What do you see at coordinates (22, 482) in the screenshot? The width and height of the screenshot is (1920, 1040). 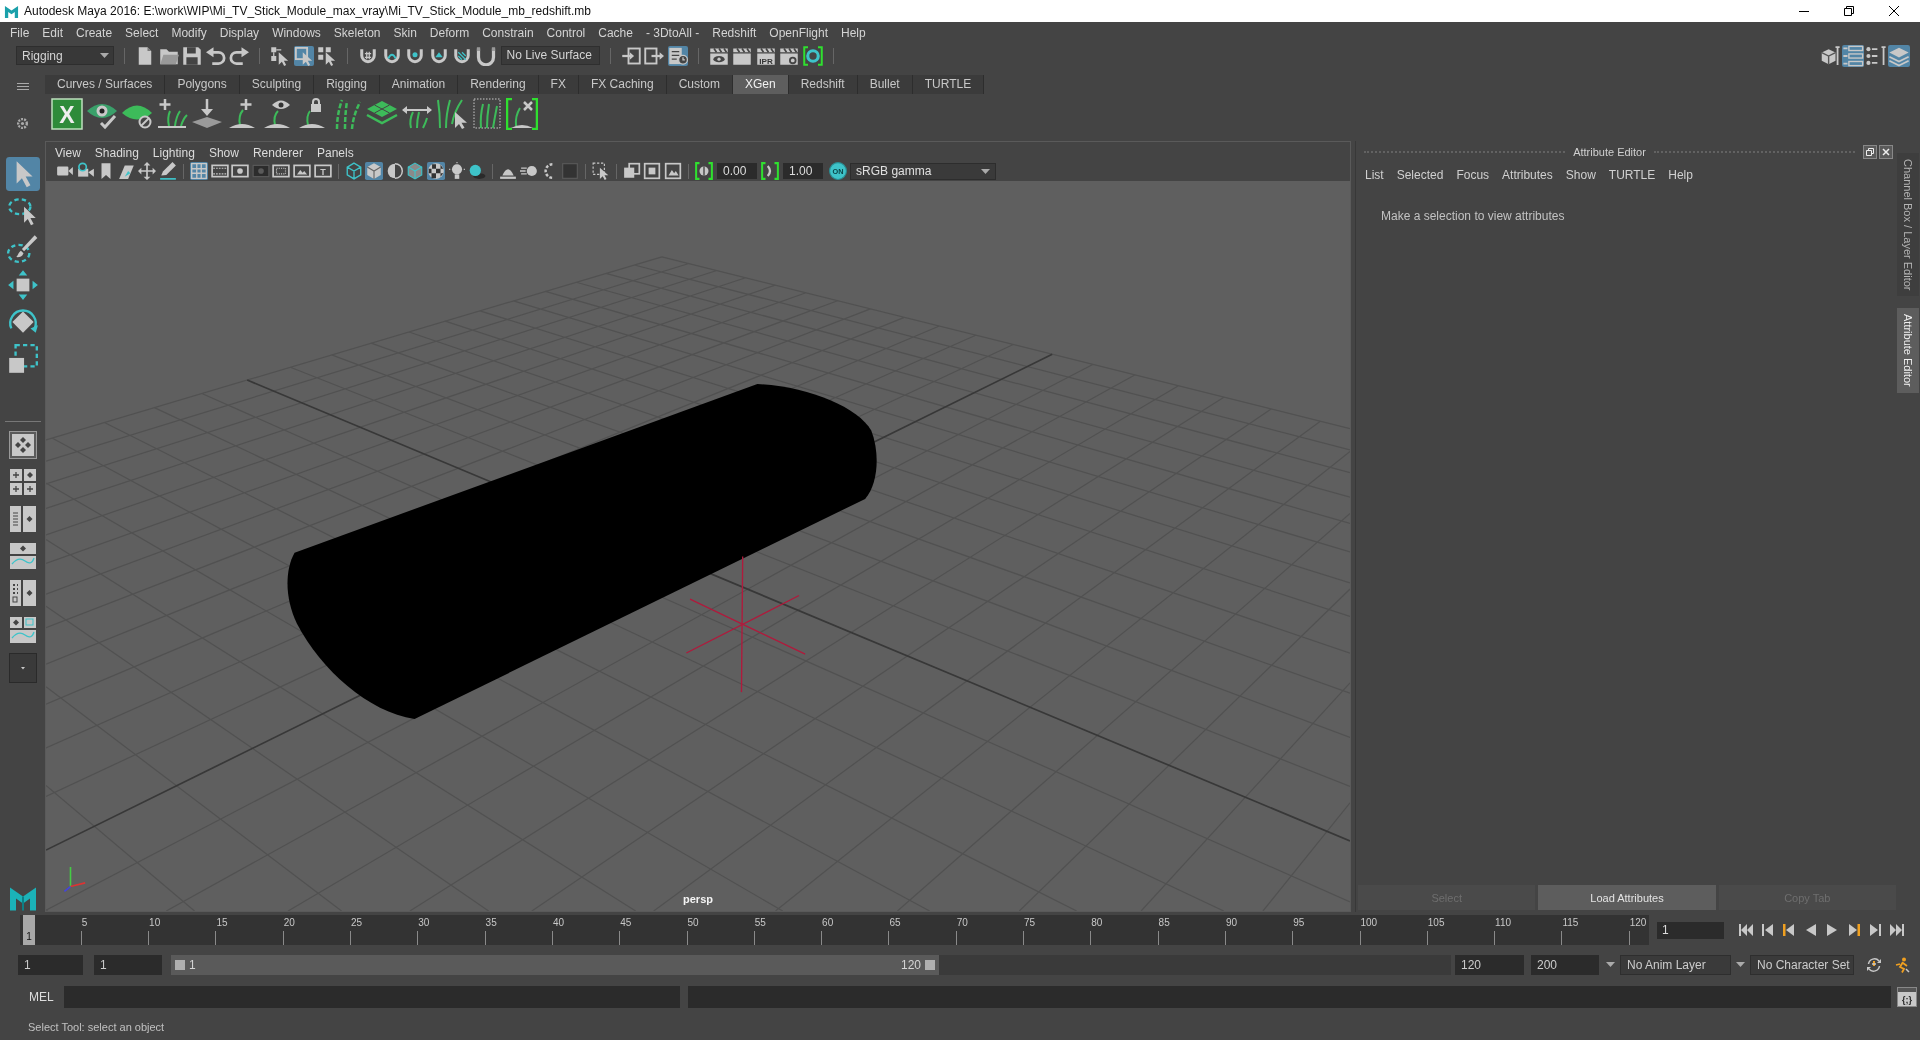 I see `four-pane-layout-icon` at bounding box center [22, 482].